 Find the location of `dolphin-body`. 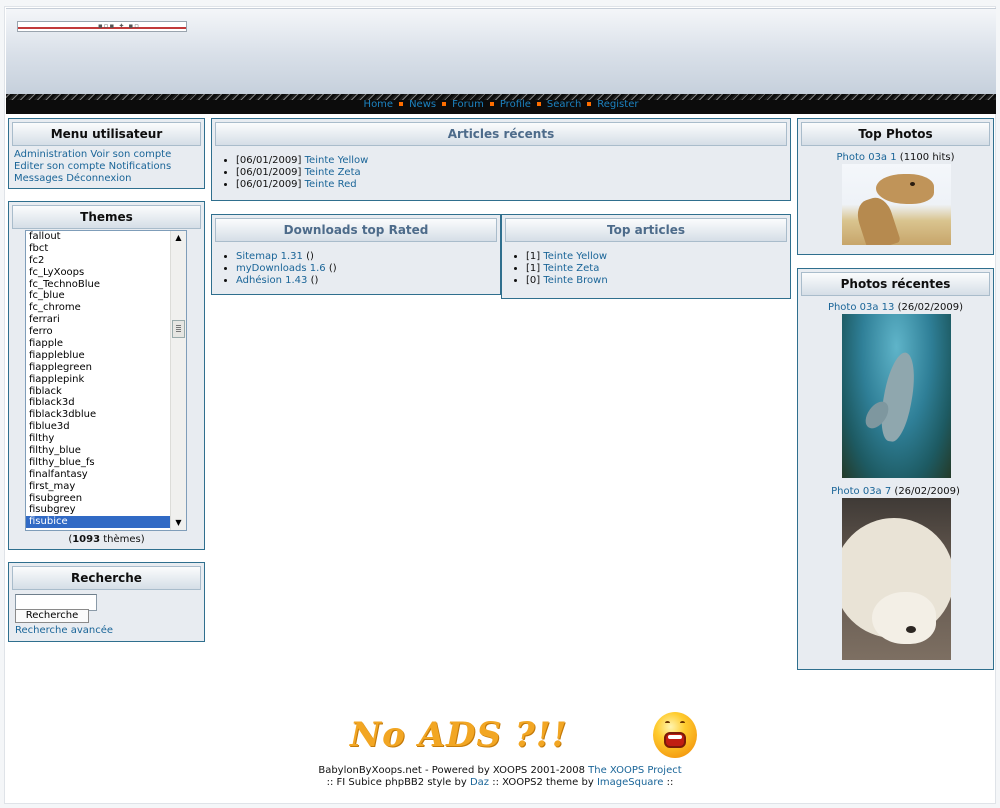

dolphin-body is located at coordinates (898, 397).